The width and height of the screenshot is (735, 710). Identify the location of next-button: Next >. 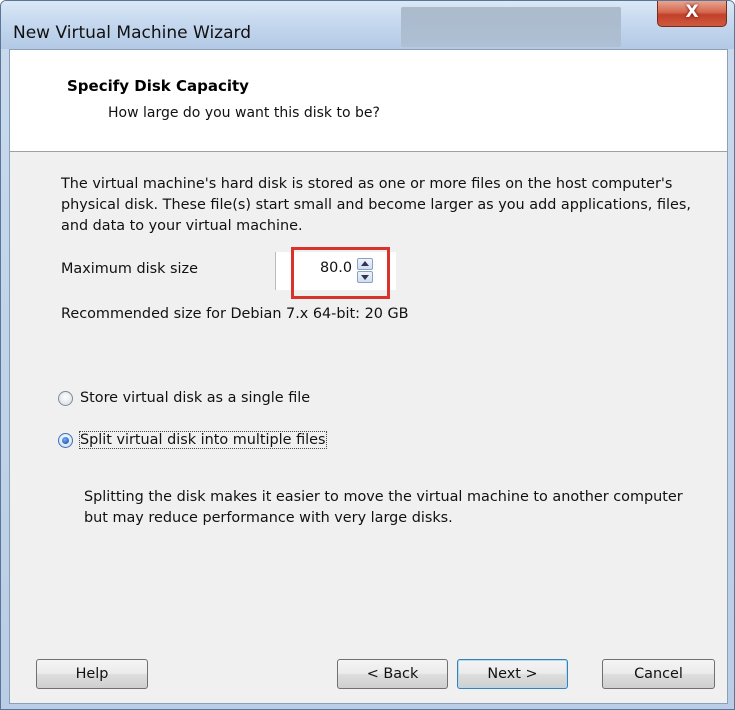
(512, 674).